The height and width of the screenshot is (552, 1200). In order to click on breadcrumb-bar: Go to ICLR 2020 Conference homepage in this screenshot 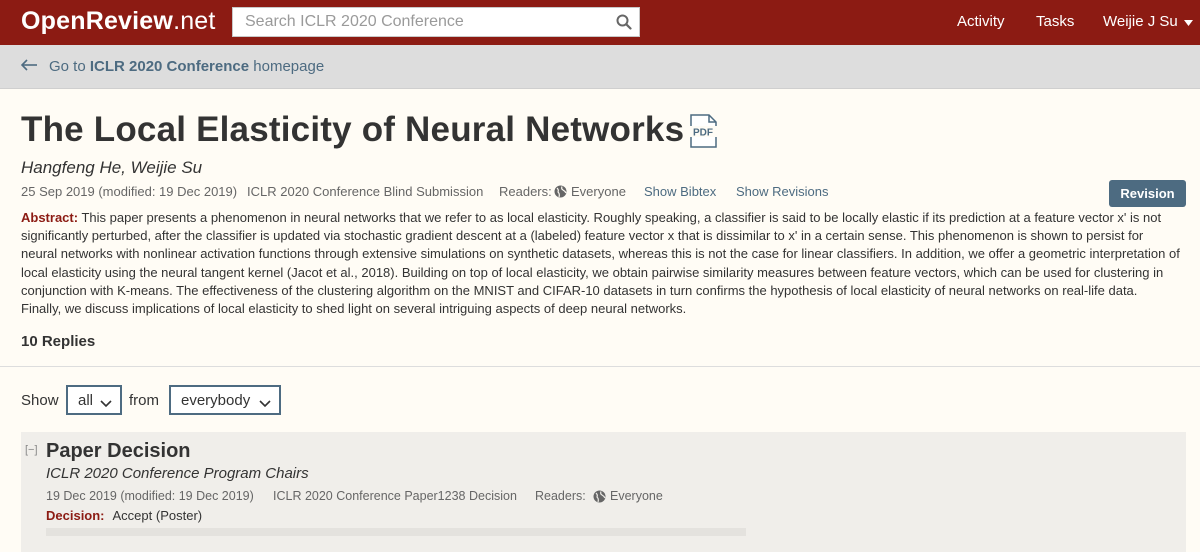, I will do `click(600, 67)`.